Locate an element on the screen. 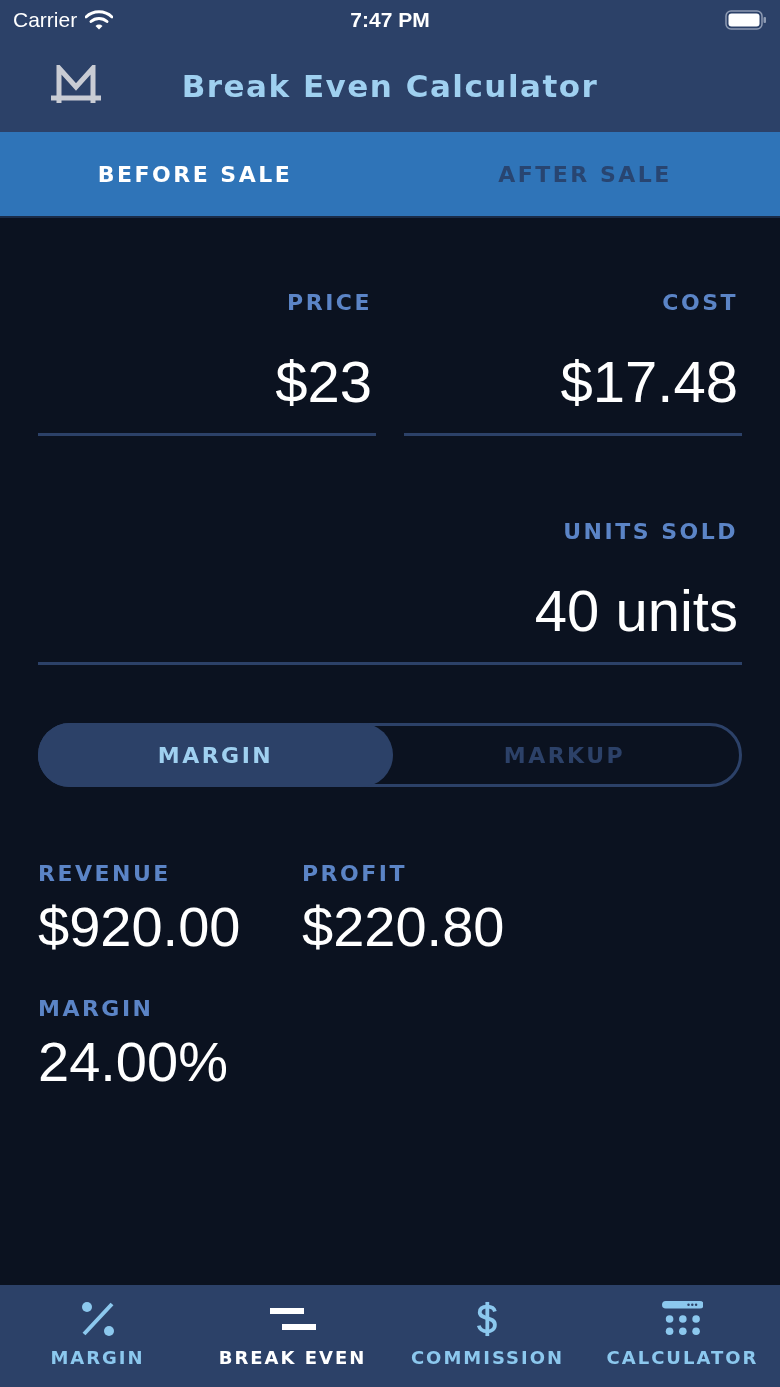 This screenshot has height=1387, width=780. field-label: COST is located at coordinates (700, 303).